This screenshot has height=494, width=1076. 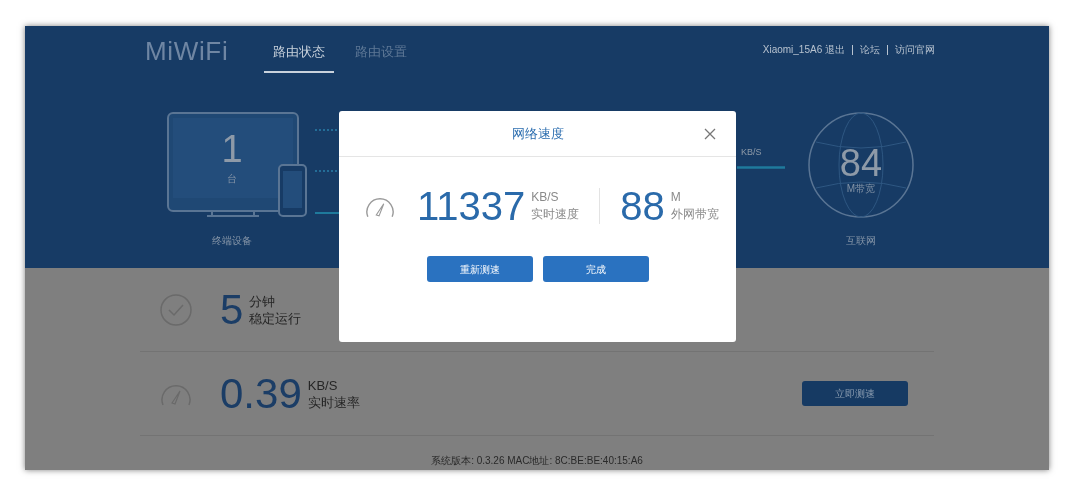 I want to click on footer-text: 系统版本: 0.3.26 MAC地址: 8C:BE:BE:40:15:A6, so click(x=537, y=461).